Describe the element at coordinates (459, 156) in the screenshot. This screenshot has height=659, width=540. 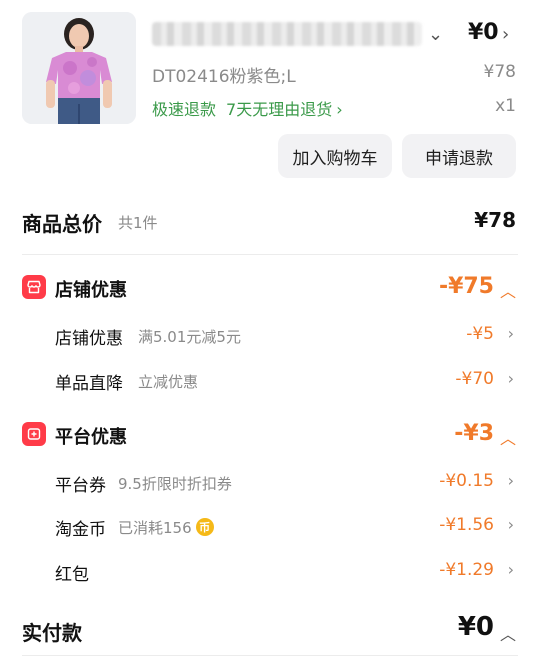
I see `request-refund-button: 申请退款` at that location.